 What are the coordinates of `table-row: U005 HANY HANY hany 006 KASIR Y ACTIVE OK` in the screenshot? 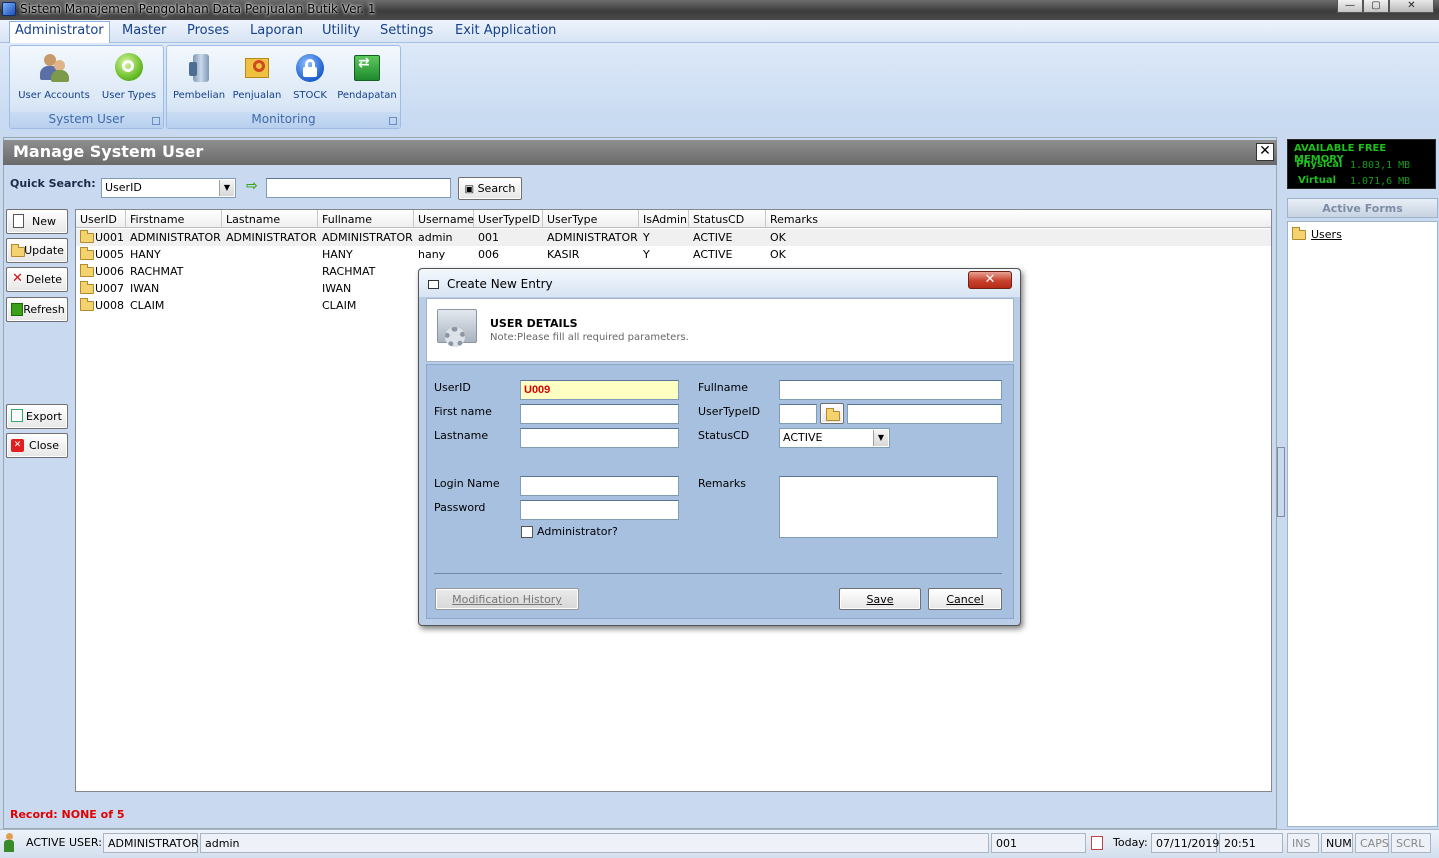 It's located at (673, 254).